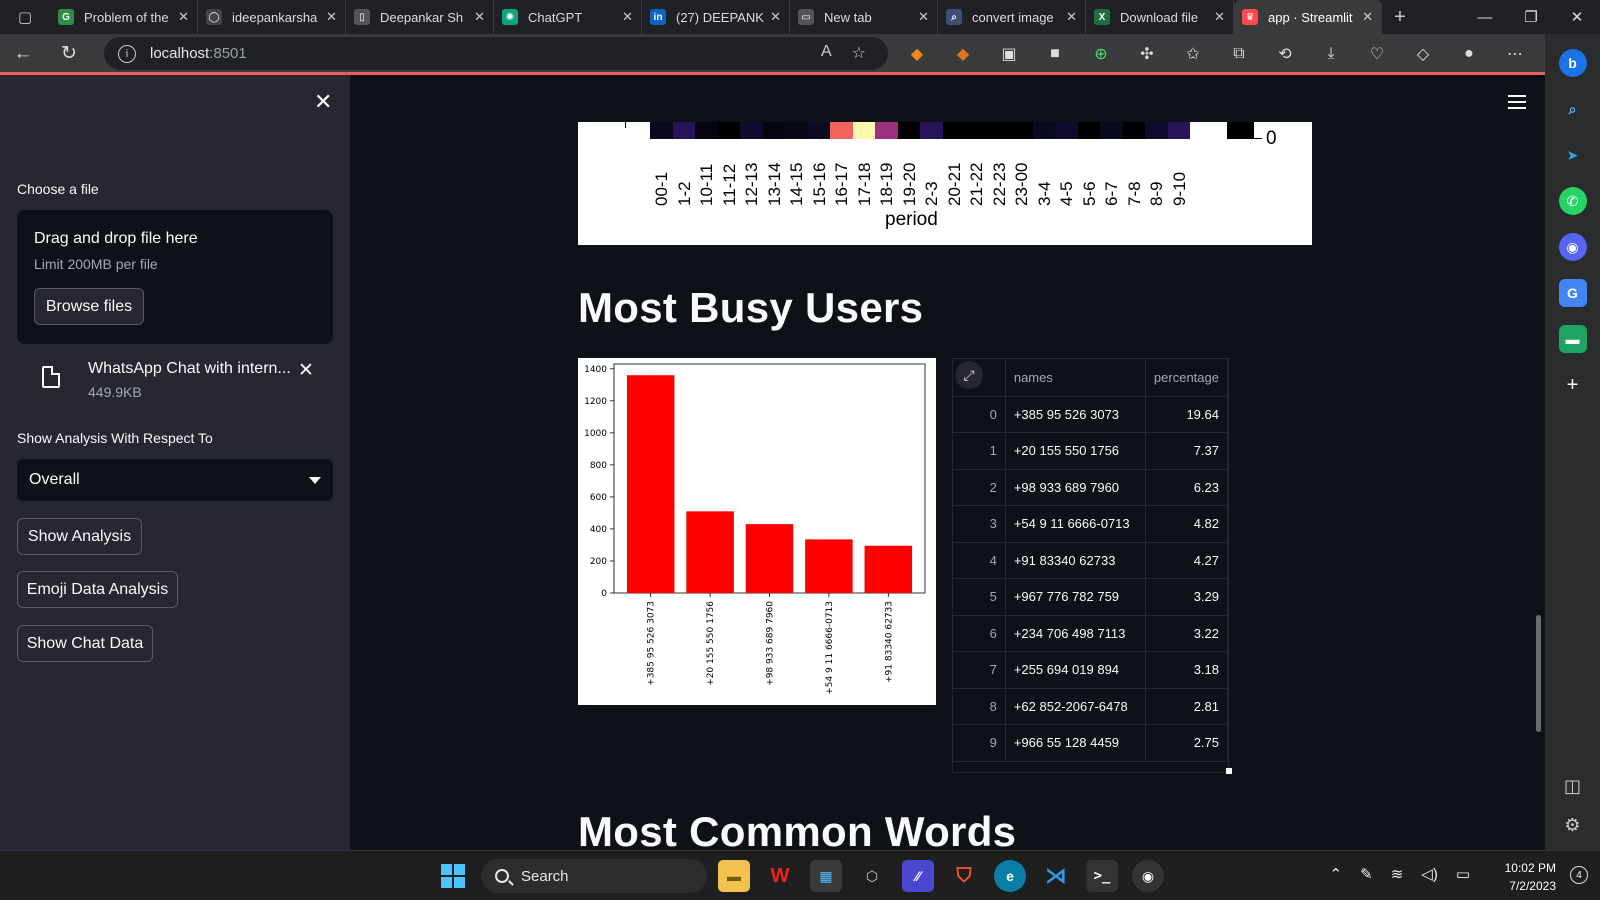 The height and width of the screenshot is (900, 1600). I want to click on hamburger-menu-icon, so click(1517, 102).